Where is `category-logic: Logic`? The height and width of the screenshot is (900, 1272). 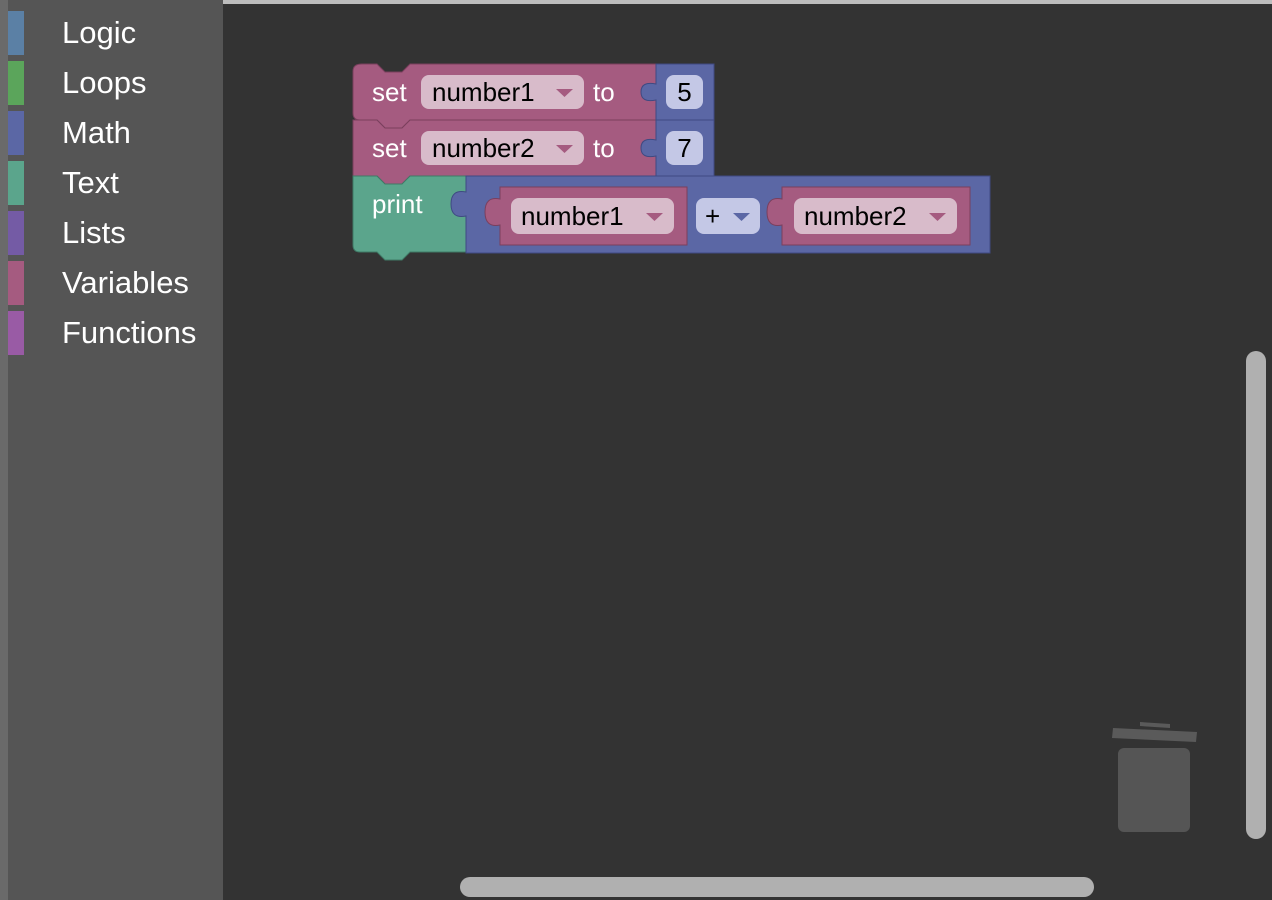
category-logic: Logic is located at coordinates (115, 33).